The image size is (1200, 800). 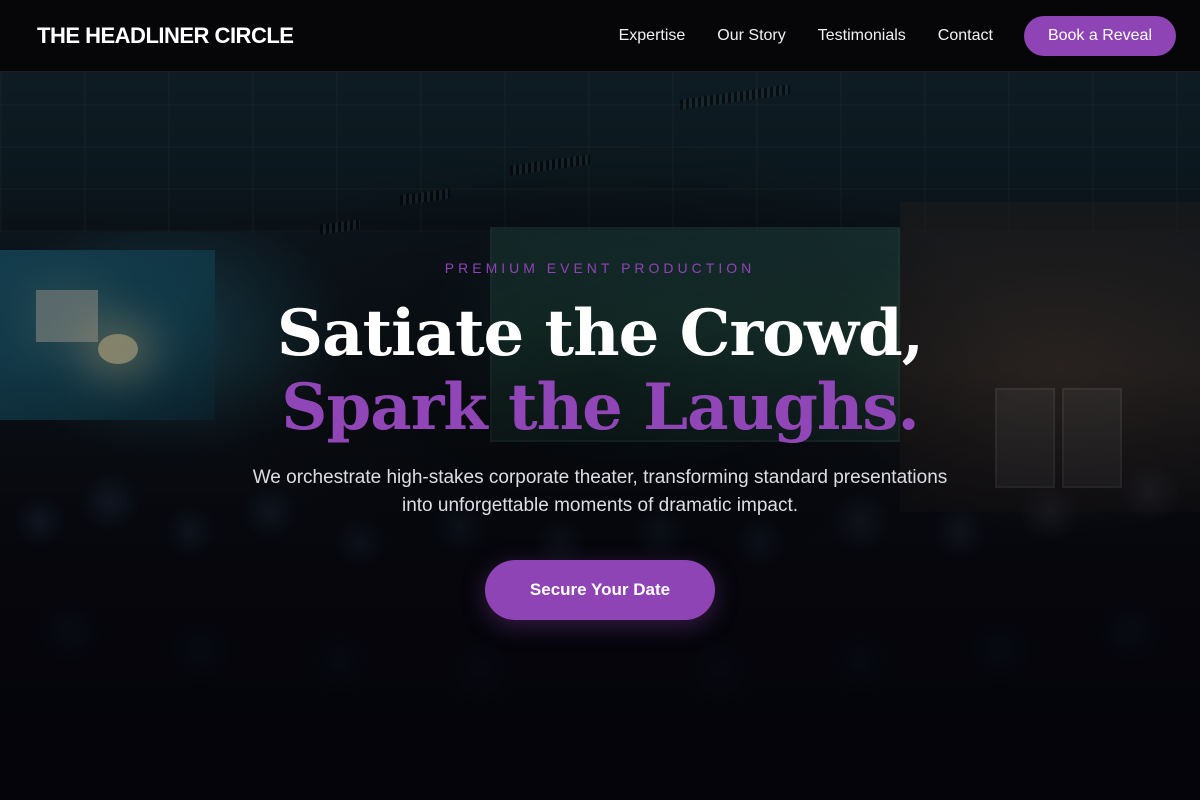 I want to click on hero-headline-line2: Spark the Laughs., so click(x=600, y=407).